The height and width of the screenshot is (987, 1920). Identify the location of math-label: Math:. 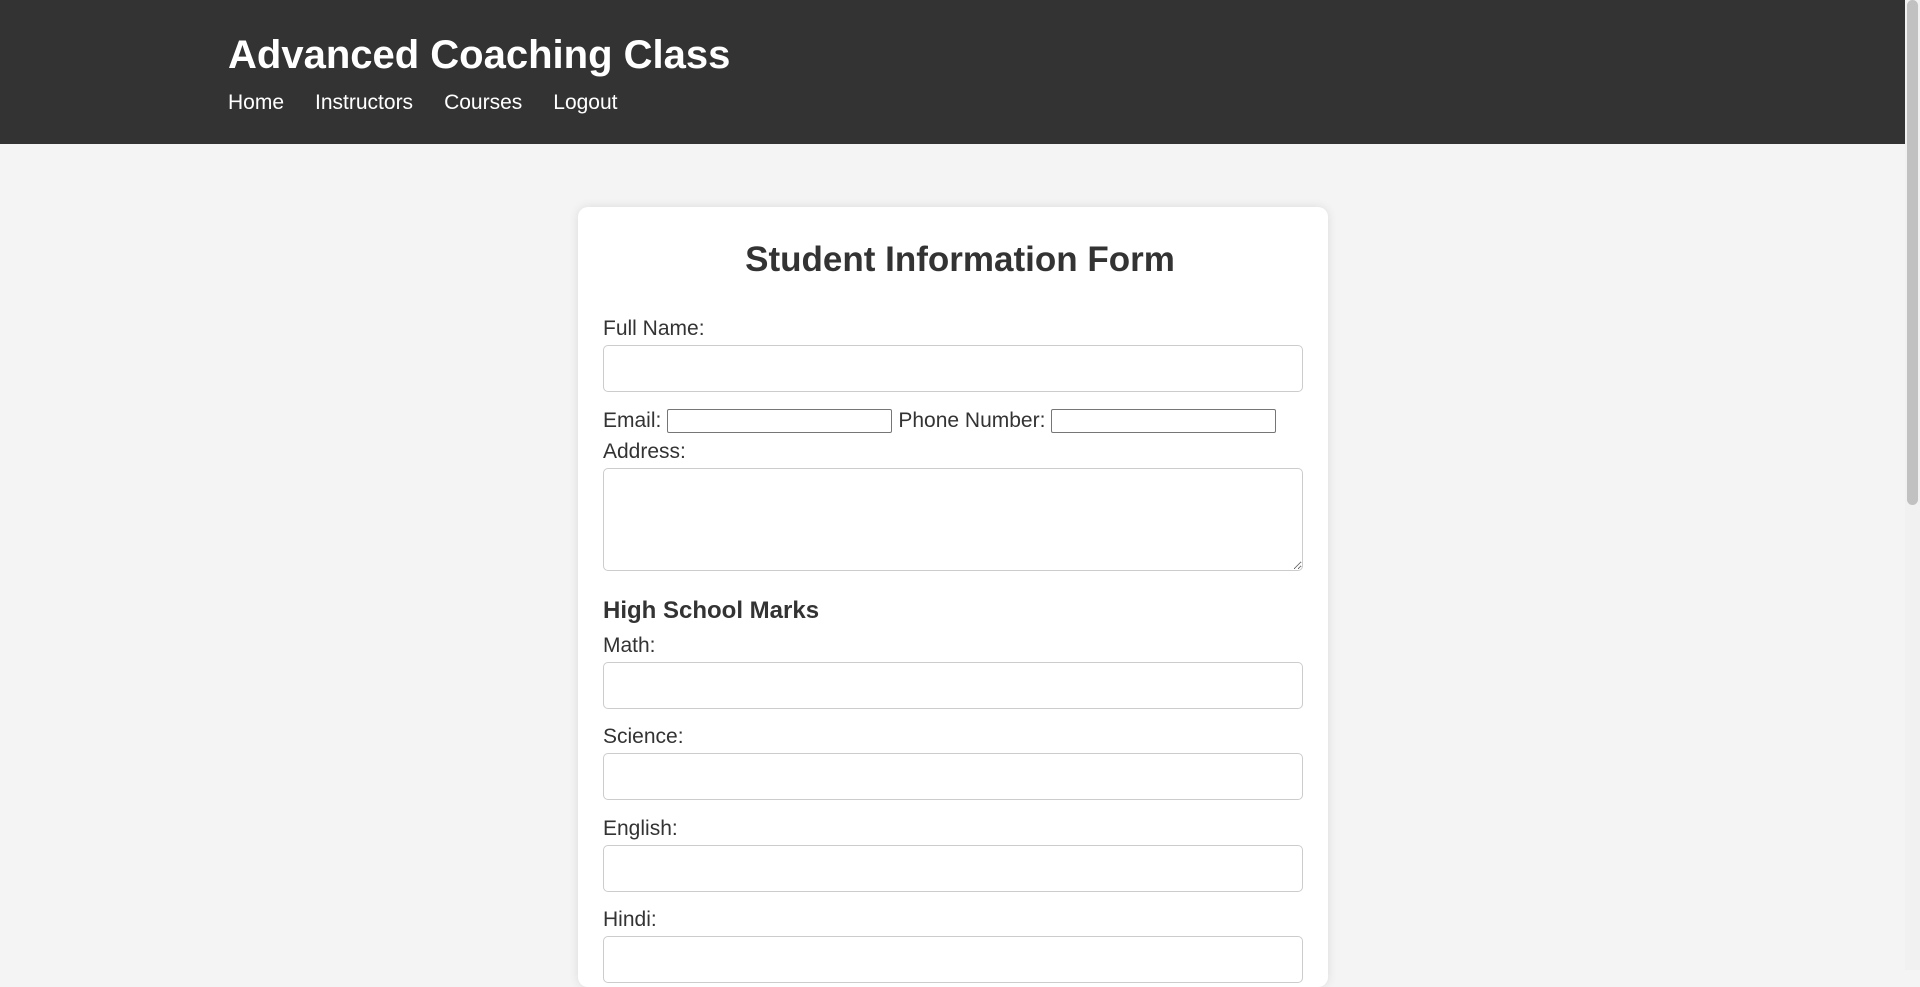
(629, 645).